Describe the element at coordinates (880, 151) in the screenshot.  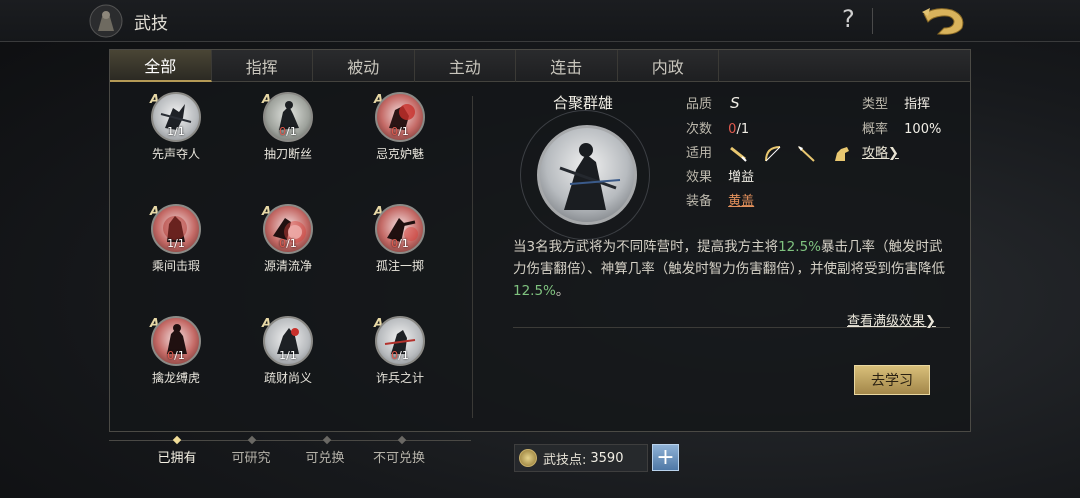
I see `guide-link: 攻略❯` at that location.